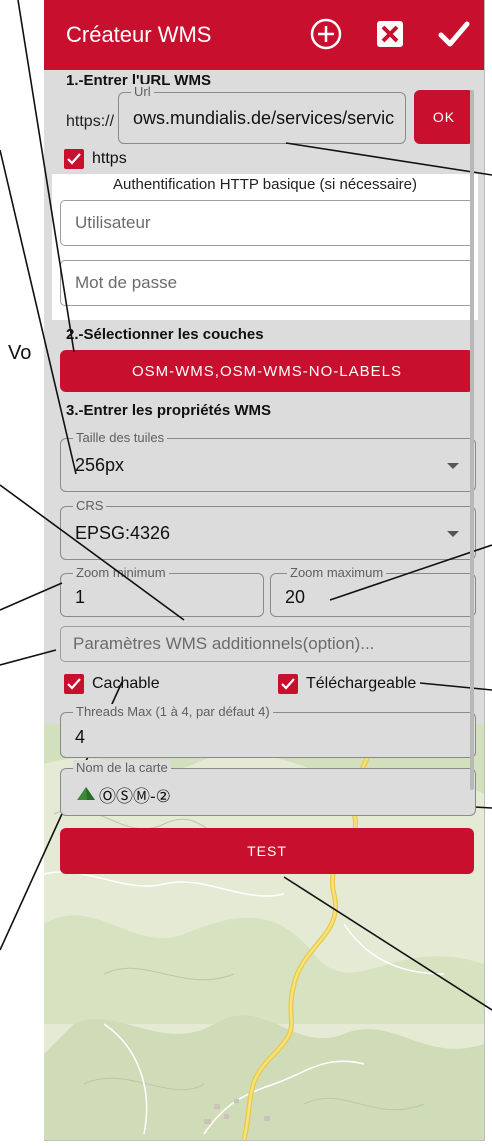 This screenshot has width=492, height=1146. I want to click on zoom-max-legend: Zoom maximum, so click(337, 573).